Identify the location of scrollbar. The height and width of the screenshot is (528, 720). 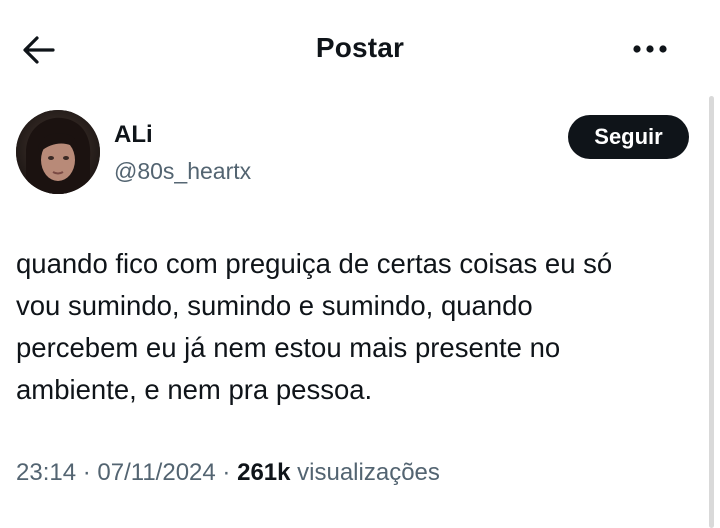
(711, 312).